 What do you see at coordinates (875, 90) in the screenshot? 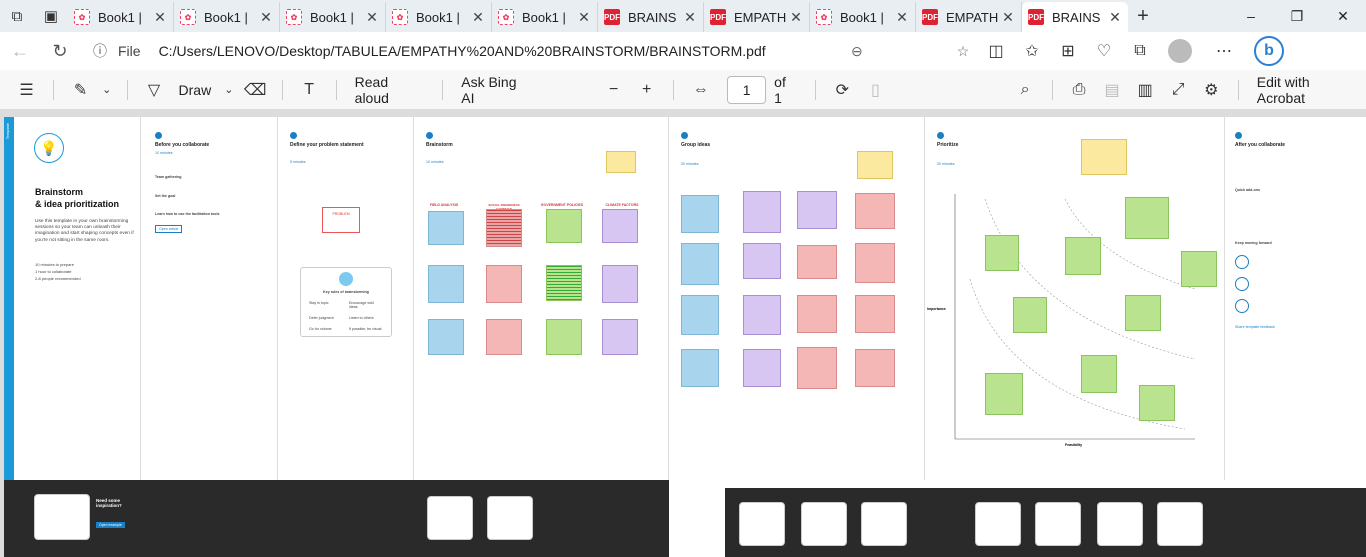
I see `page-view-icon: ▯` at bounding box center [875, 90].